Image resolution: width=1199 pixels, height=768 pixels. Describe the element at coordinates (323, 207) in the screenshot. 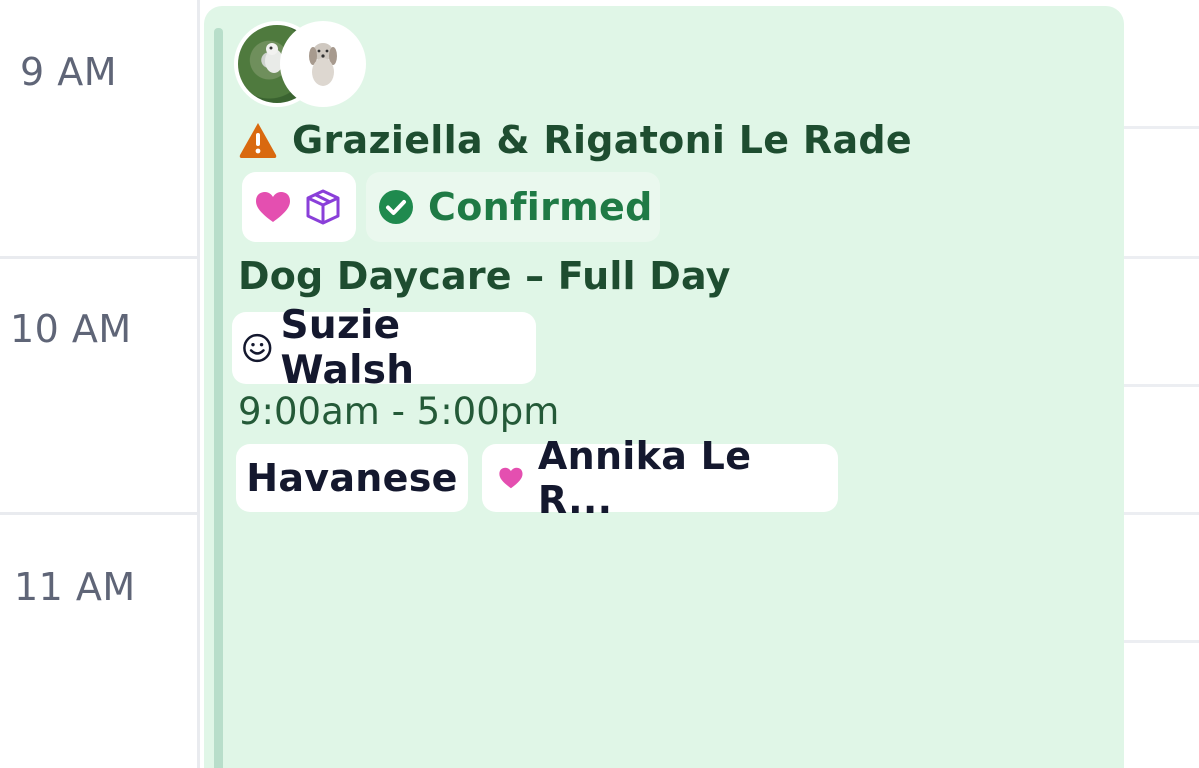

I see `package-icon` at that location.